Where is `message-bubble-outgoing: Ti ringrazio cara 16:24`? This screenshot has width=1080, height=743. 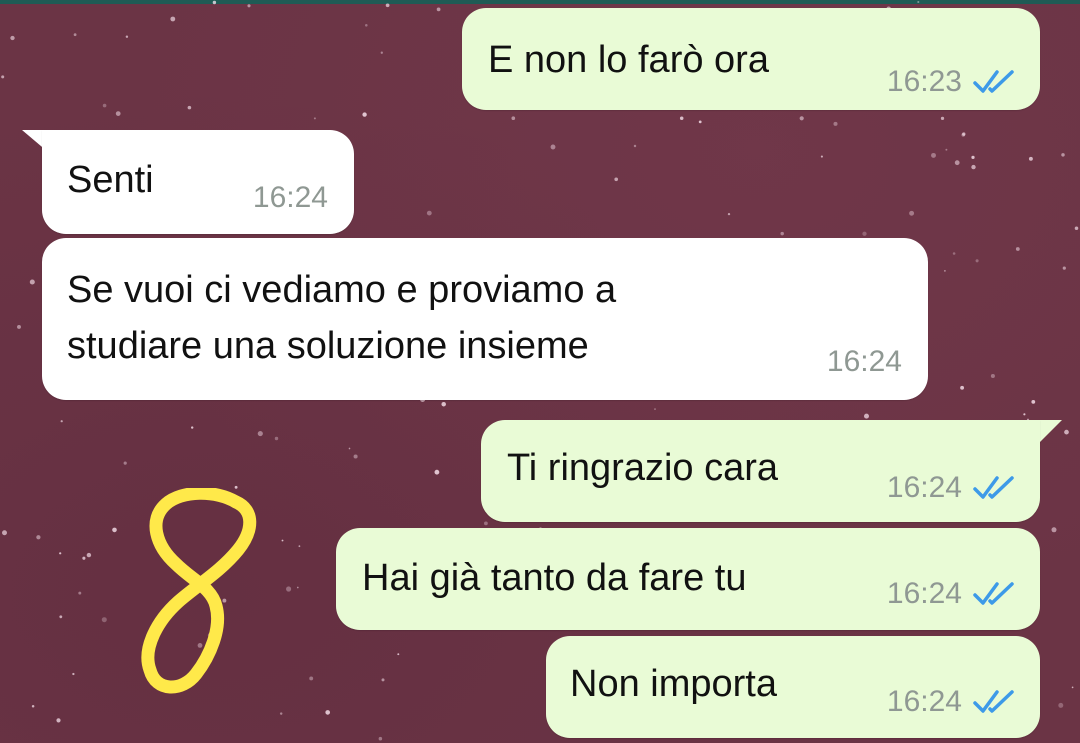
message-bubble-outgoing: Ti ringrazio cara 16:24 is located at coordinates (760, 471).